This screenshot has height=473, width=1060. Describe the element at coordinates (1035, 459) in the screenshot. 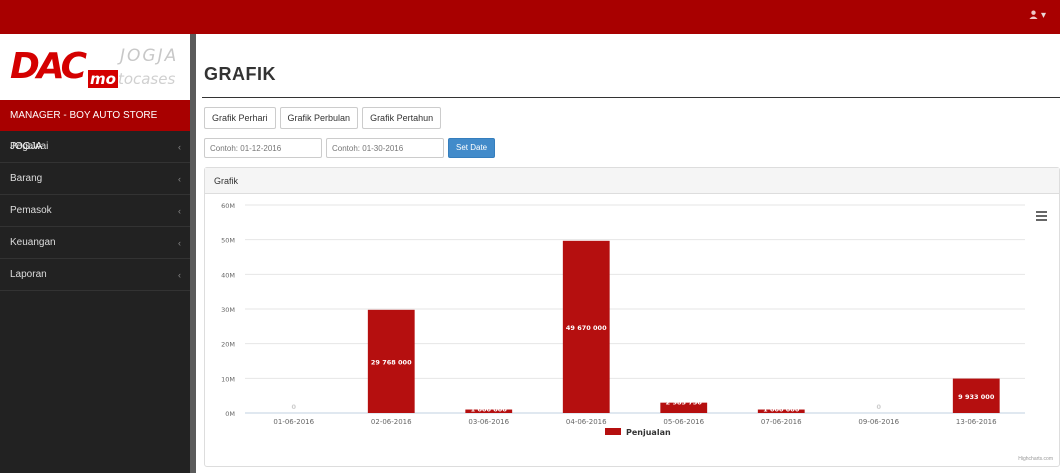

I see `chart-credits: Highcharts.com` at that location.